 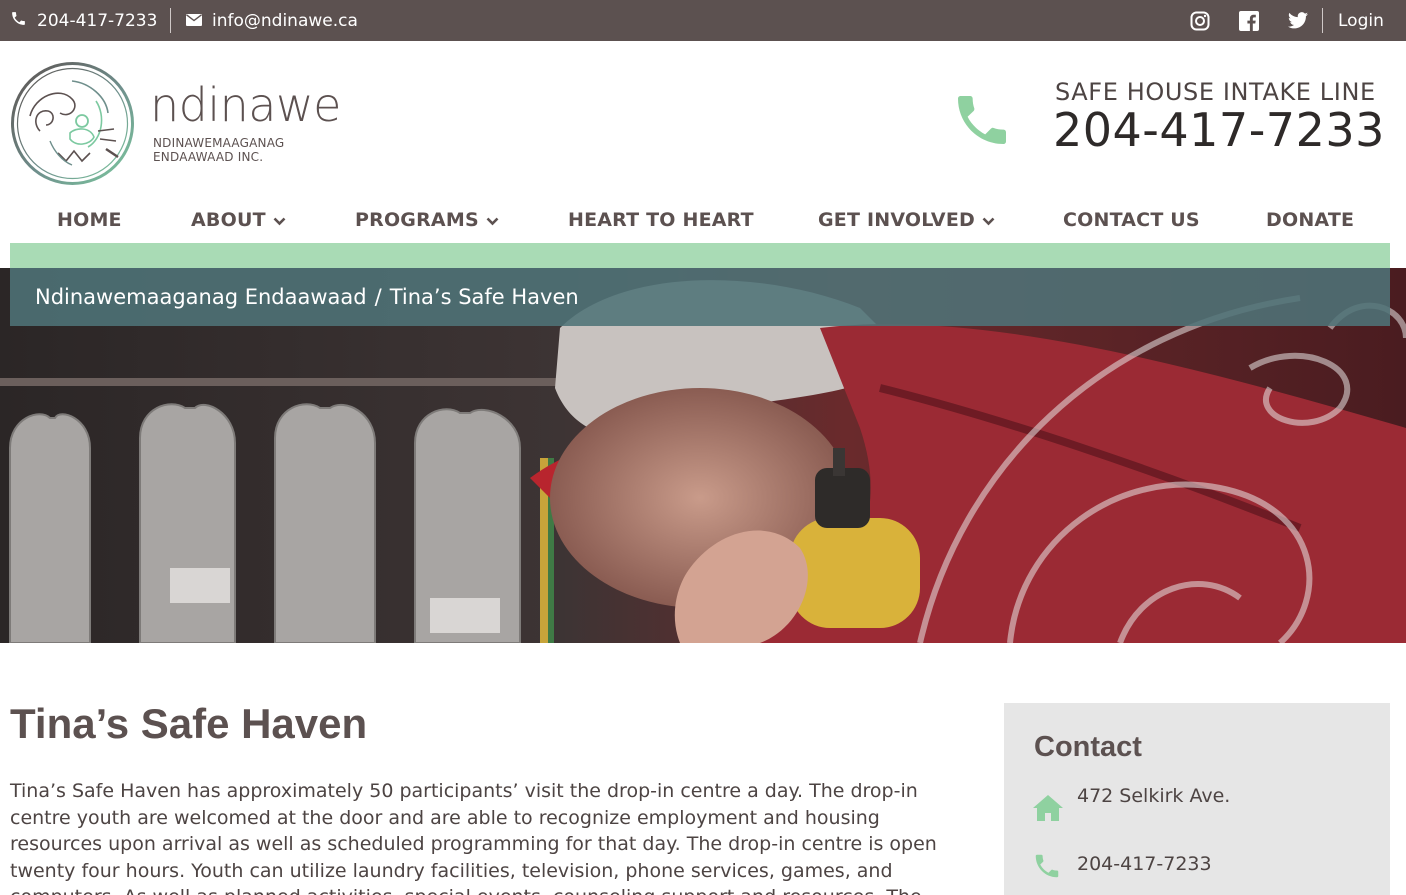 I want to click on contact-address-text: 472 Selkirk Ave., so click(x=1154, y=796).